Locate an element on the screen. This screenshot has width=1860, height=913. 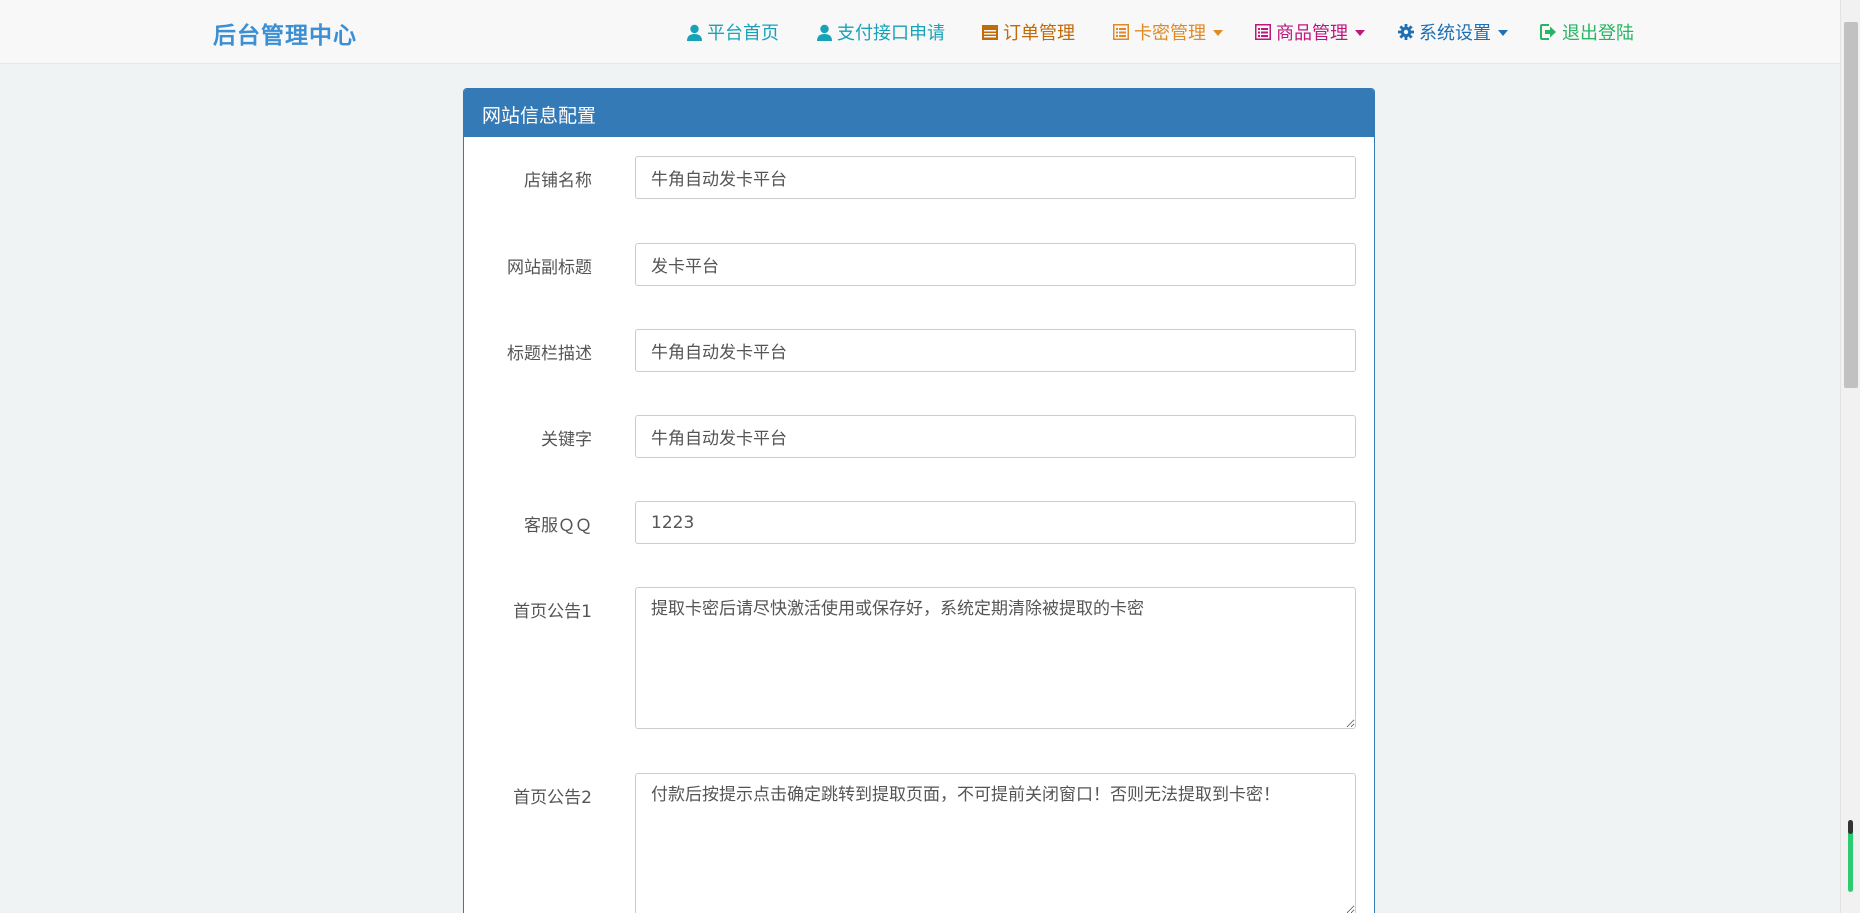
support-qq-input is located at coordinates (995, 522).